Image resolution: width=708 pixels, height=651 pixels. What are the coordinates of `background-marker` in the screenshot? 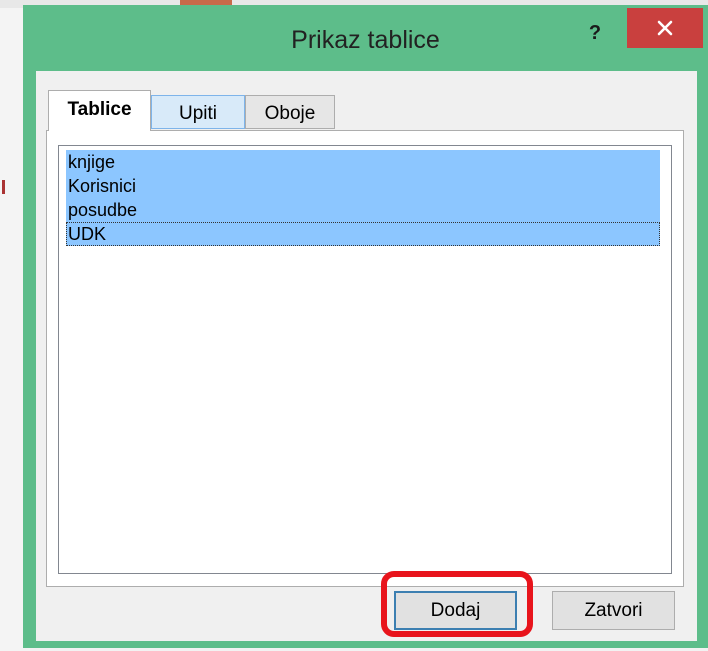 It's located at (3, 187).